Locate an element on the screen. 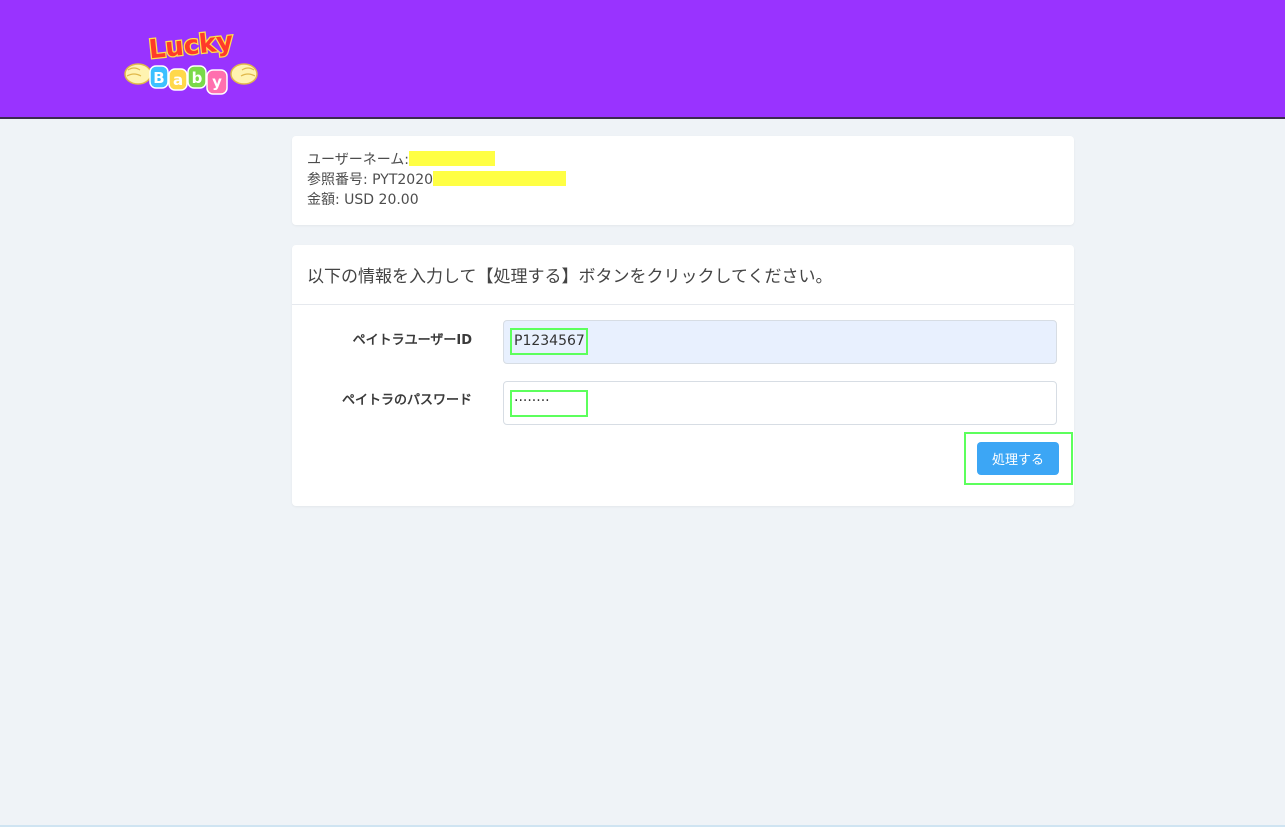  password-label: ペイトラのパスワード is located at coordinates (406, 400).